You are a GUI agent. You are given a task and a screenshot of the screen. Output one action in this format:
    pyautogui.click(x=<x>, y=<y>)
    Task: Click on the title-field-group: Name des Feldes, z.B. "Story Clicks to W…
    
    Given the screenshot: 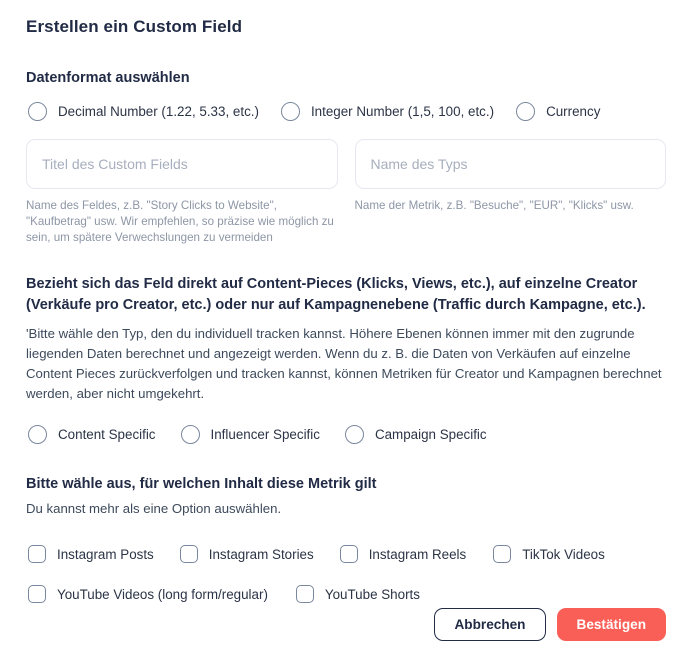 What is the action you would take?
    pyautogui.click(x=182, y=192)
    